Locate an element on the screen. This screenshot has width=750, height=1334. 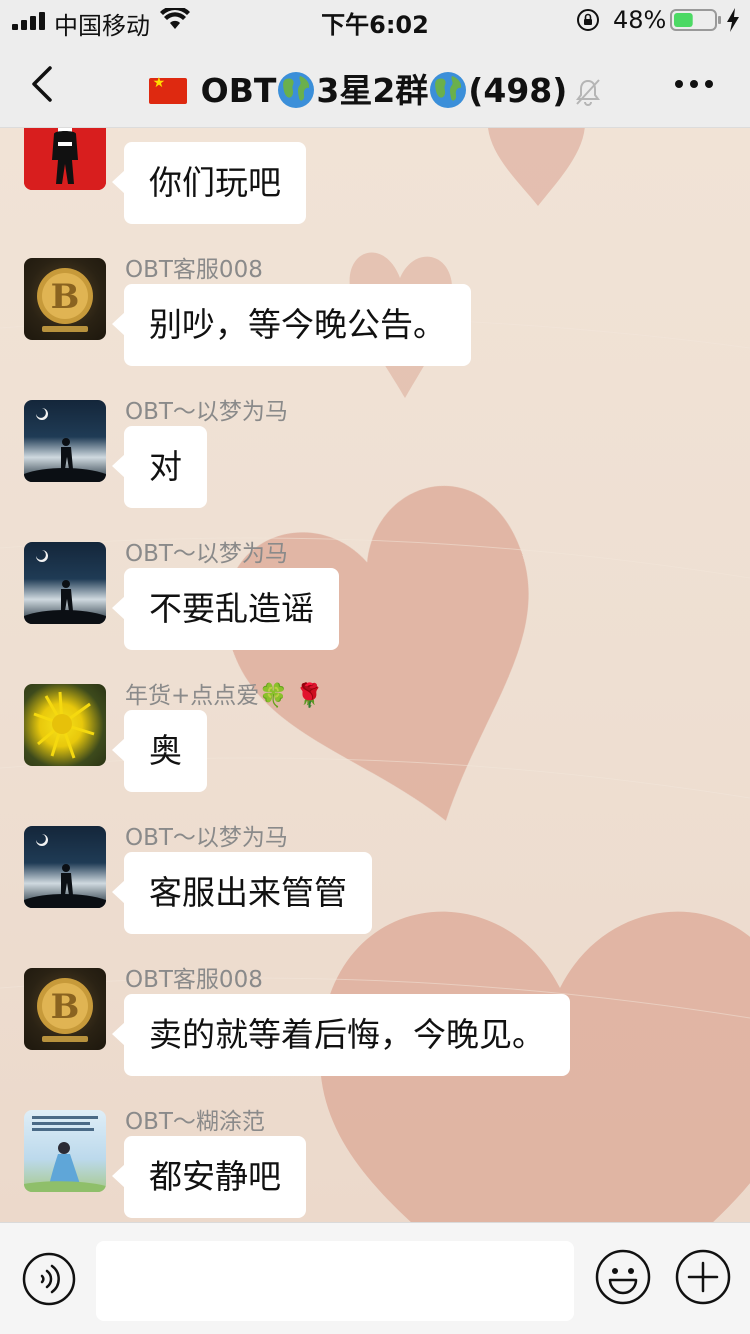
message-bubble: 卖的就等着后悔，今晚见。 is located at coordinates (341, 1035).